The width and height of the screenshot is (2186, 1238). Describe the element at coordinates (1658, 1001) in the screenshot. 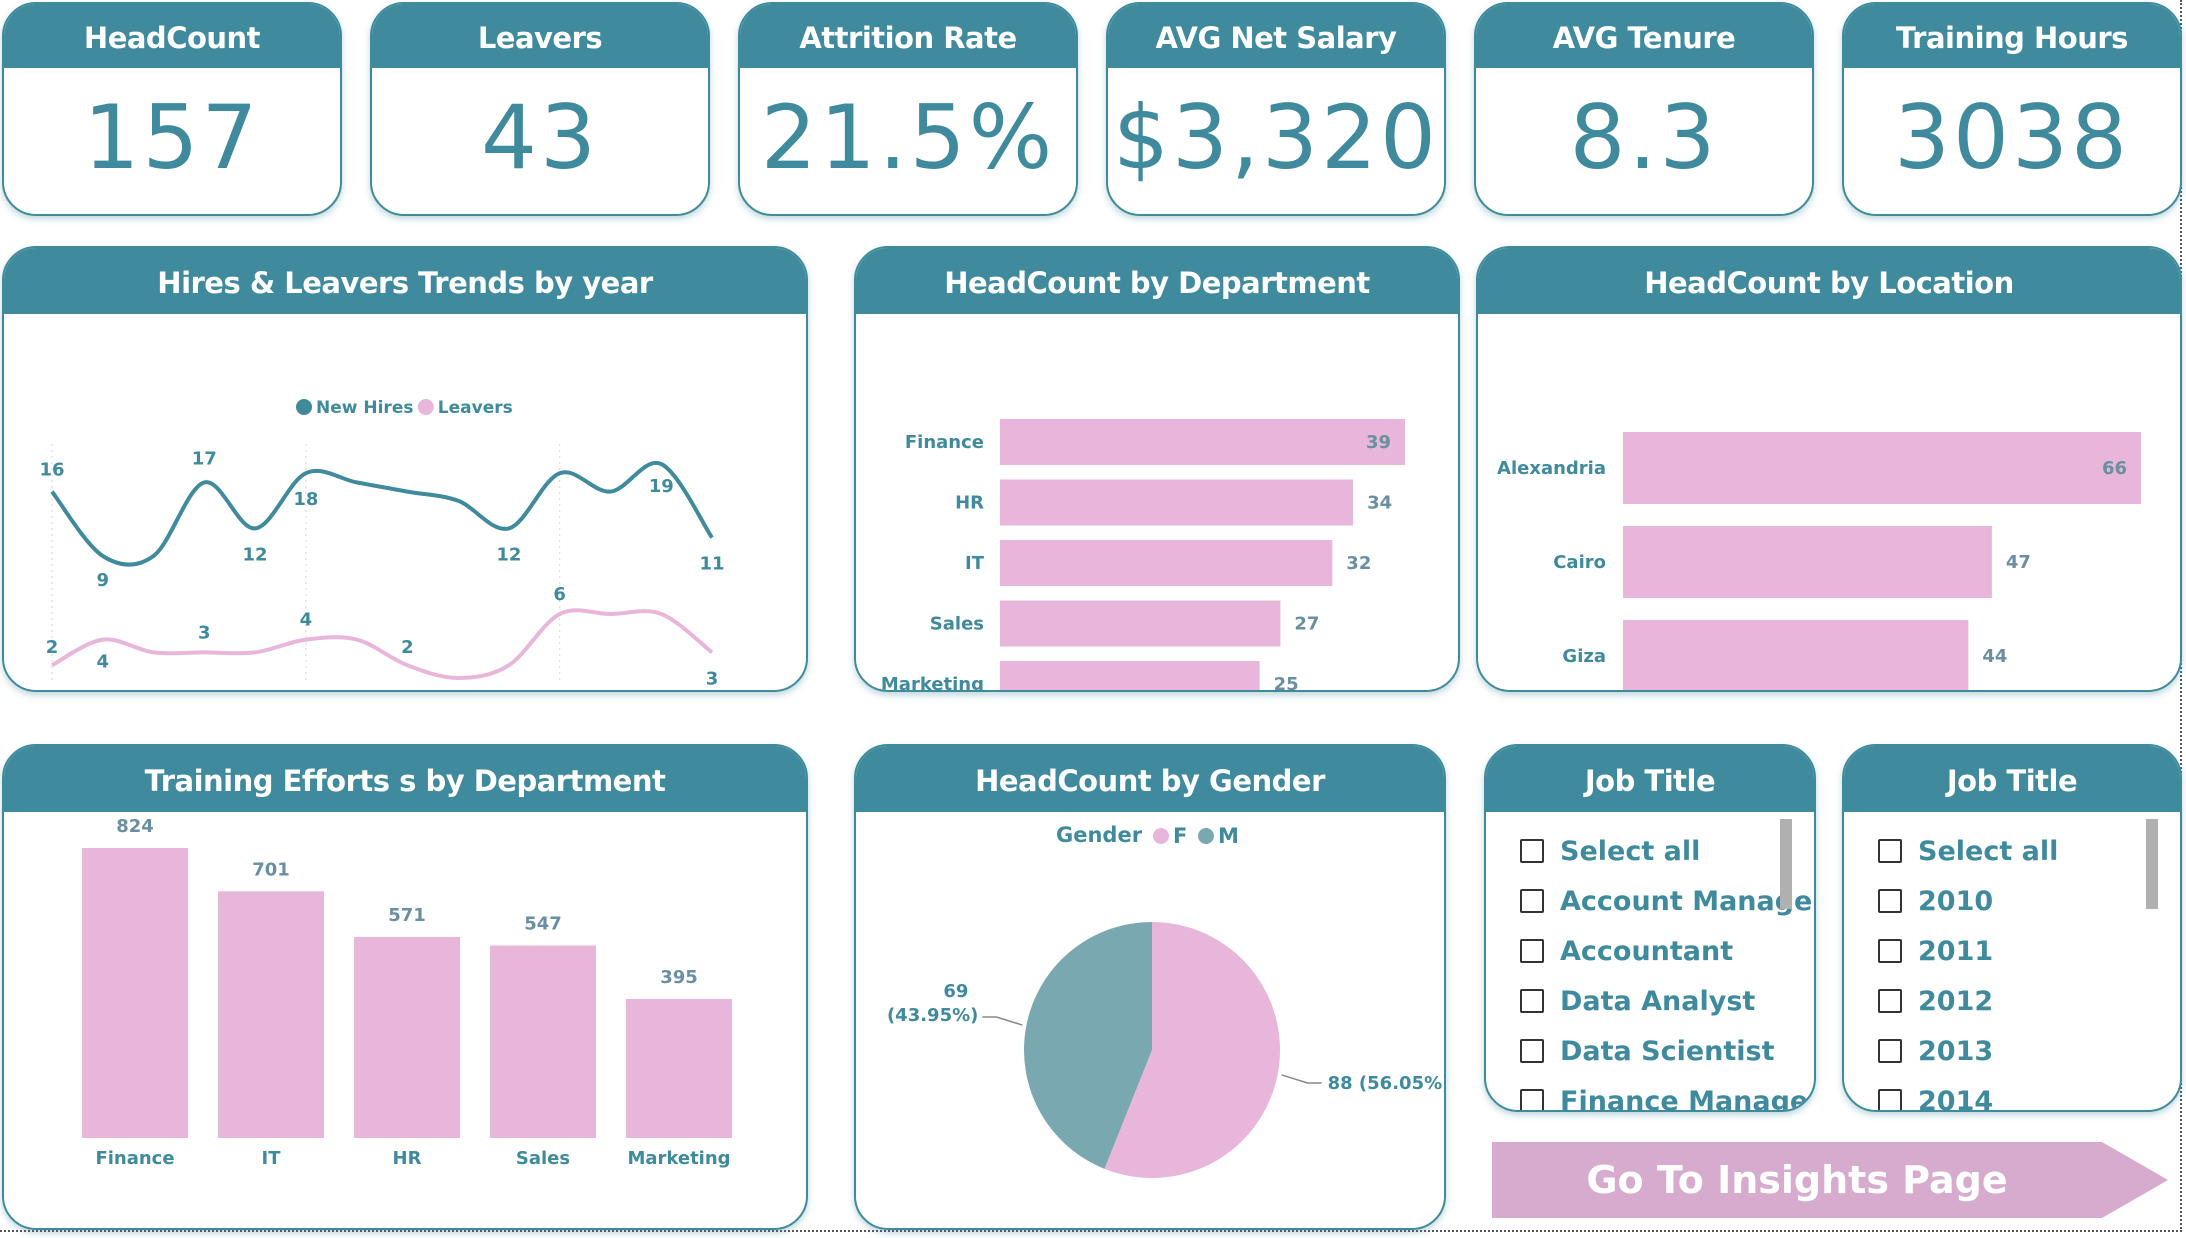

I see `option-label: Data Analyst` at that location.